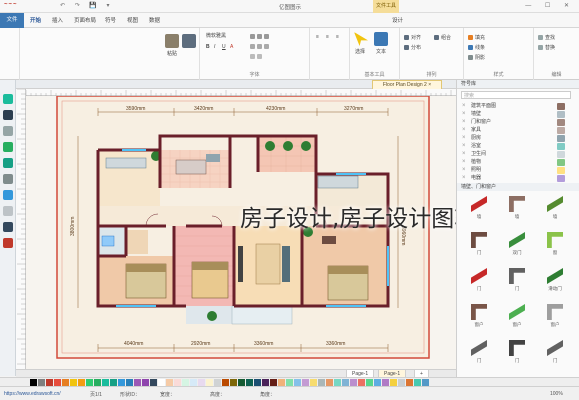 The height and width of the screenshot is (400, 579). What do you see at coordinates (317, 37) in the screenshot?
I see `align-left-button: ≡` at bounding box center [317, 37].